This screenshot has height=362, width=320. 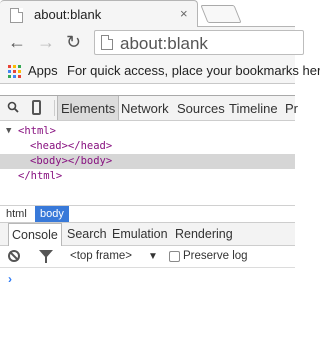 What do you see at coordinates (13, 107) in the screenshot?
I see `search-icon` at bounding box center [13, 107].